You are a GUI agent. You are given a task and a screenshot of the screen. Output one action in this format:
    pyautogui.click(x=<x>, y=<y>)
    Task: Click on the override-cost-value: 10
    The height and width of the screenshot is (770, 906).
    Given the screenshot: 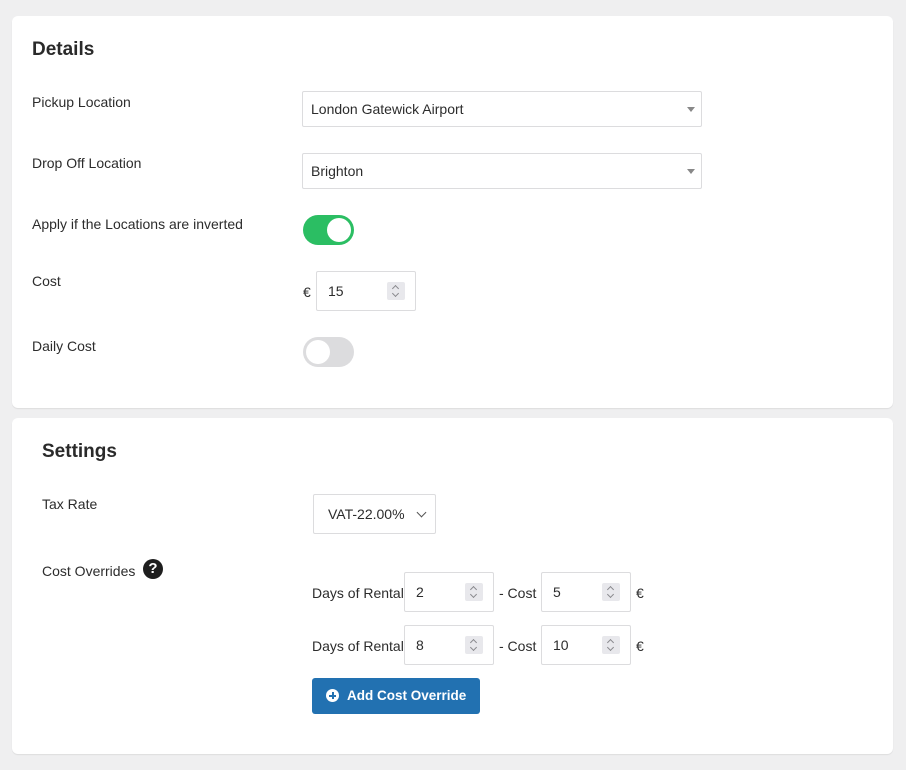 What is the action you would take?
    pyautogui.click(x=561, y=645)
    